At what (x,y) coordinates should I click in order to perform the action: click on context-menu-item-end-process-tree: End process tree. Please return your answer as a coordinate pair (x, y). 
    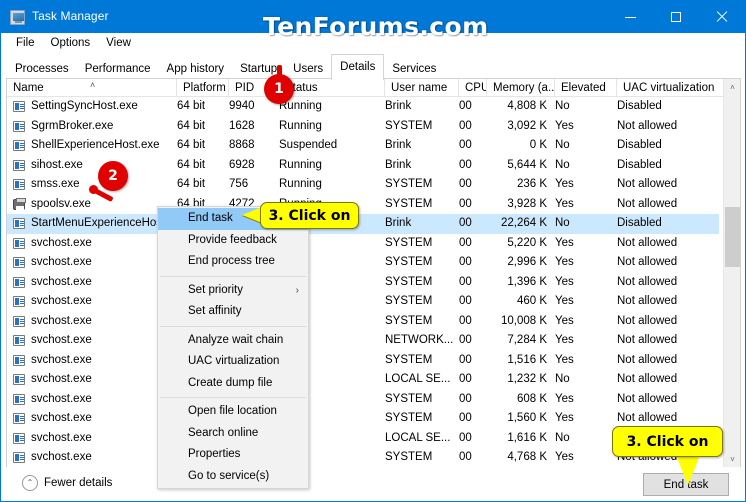
    Looking at the image, I should click on (233, 262).